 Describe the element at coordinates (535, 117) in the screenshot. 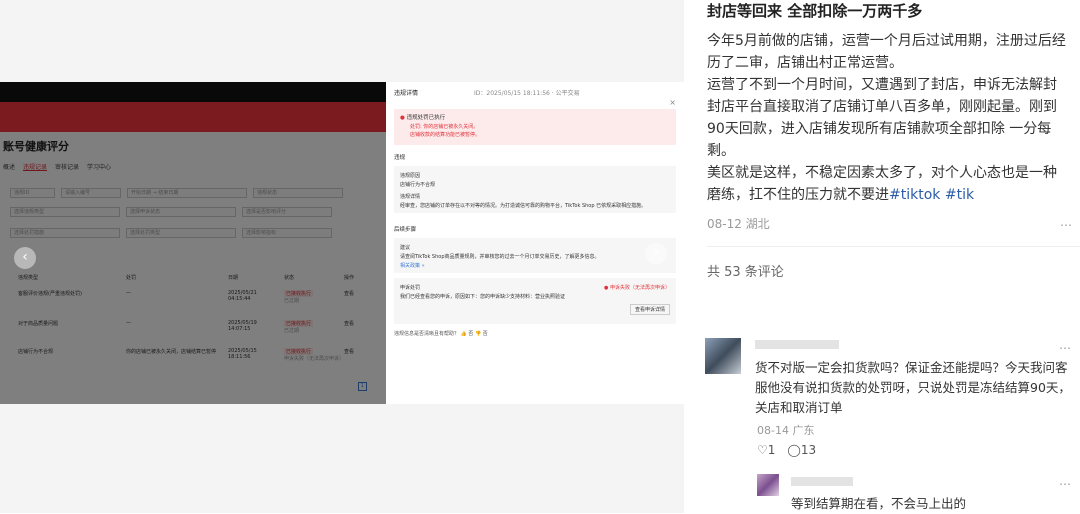

I see `alert-title-row: ● 违规处罚已执行` at that location.